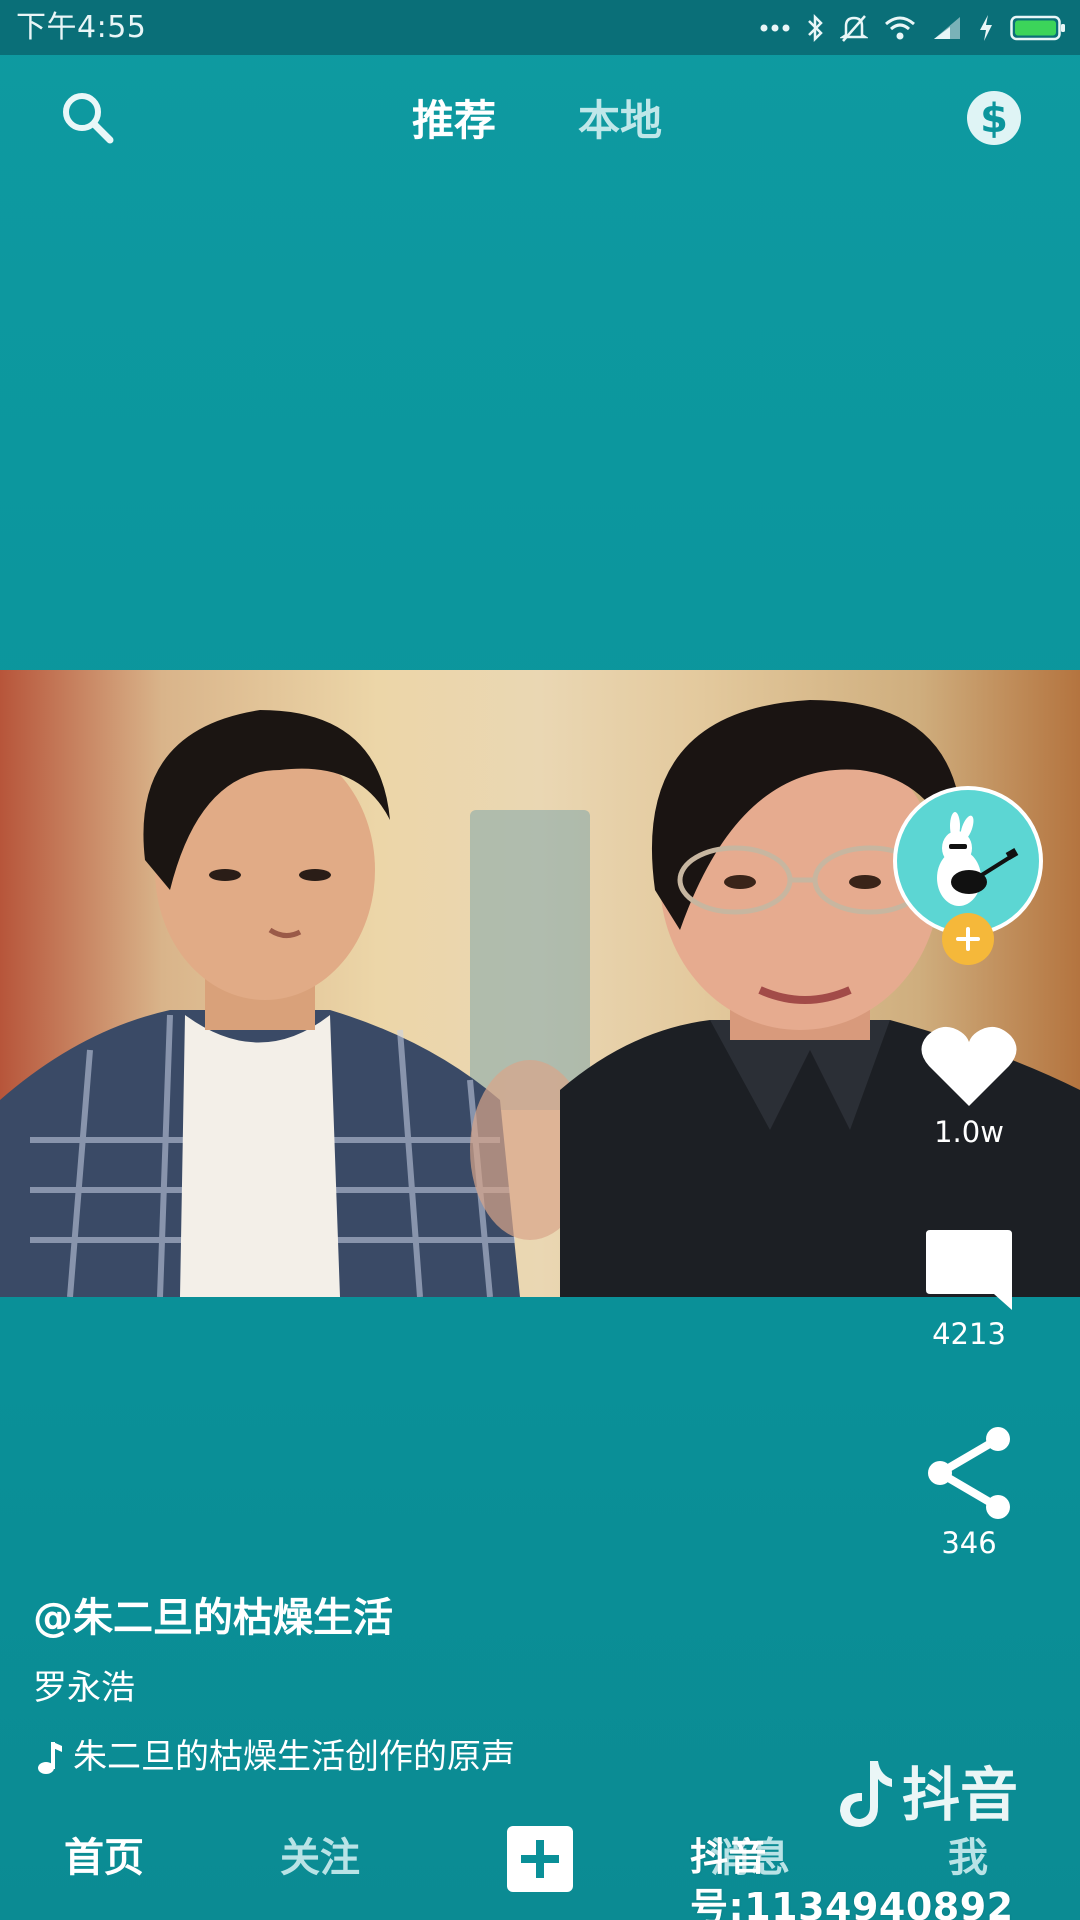 This screenshot has width=1080, height=1920. Describe the element at coordinates (986, 28) in the screenshot. I see `charging-icon` at that location.